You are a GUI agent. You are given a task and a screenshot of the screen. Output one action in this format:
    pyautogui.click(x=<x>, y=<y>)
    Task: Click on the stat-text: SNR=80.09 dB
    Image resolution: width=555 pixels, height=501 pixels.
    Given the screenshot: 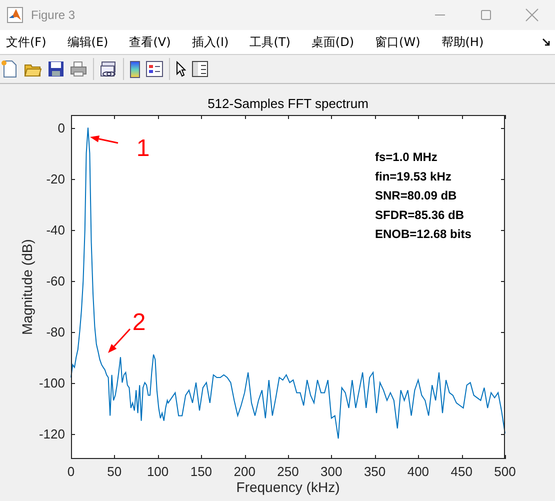 What is the action you would take?
    pyautogui.click(x=416, y=195)
    